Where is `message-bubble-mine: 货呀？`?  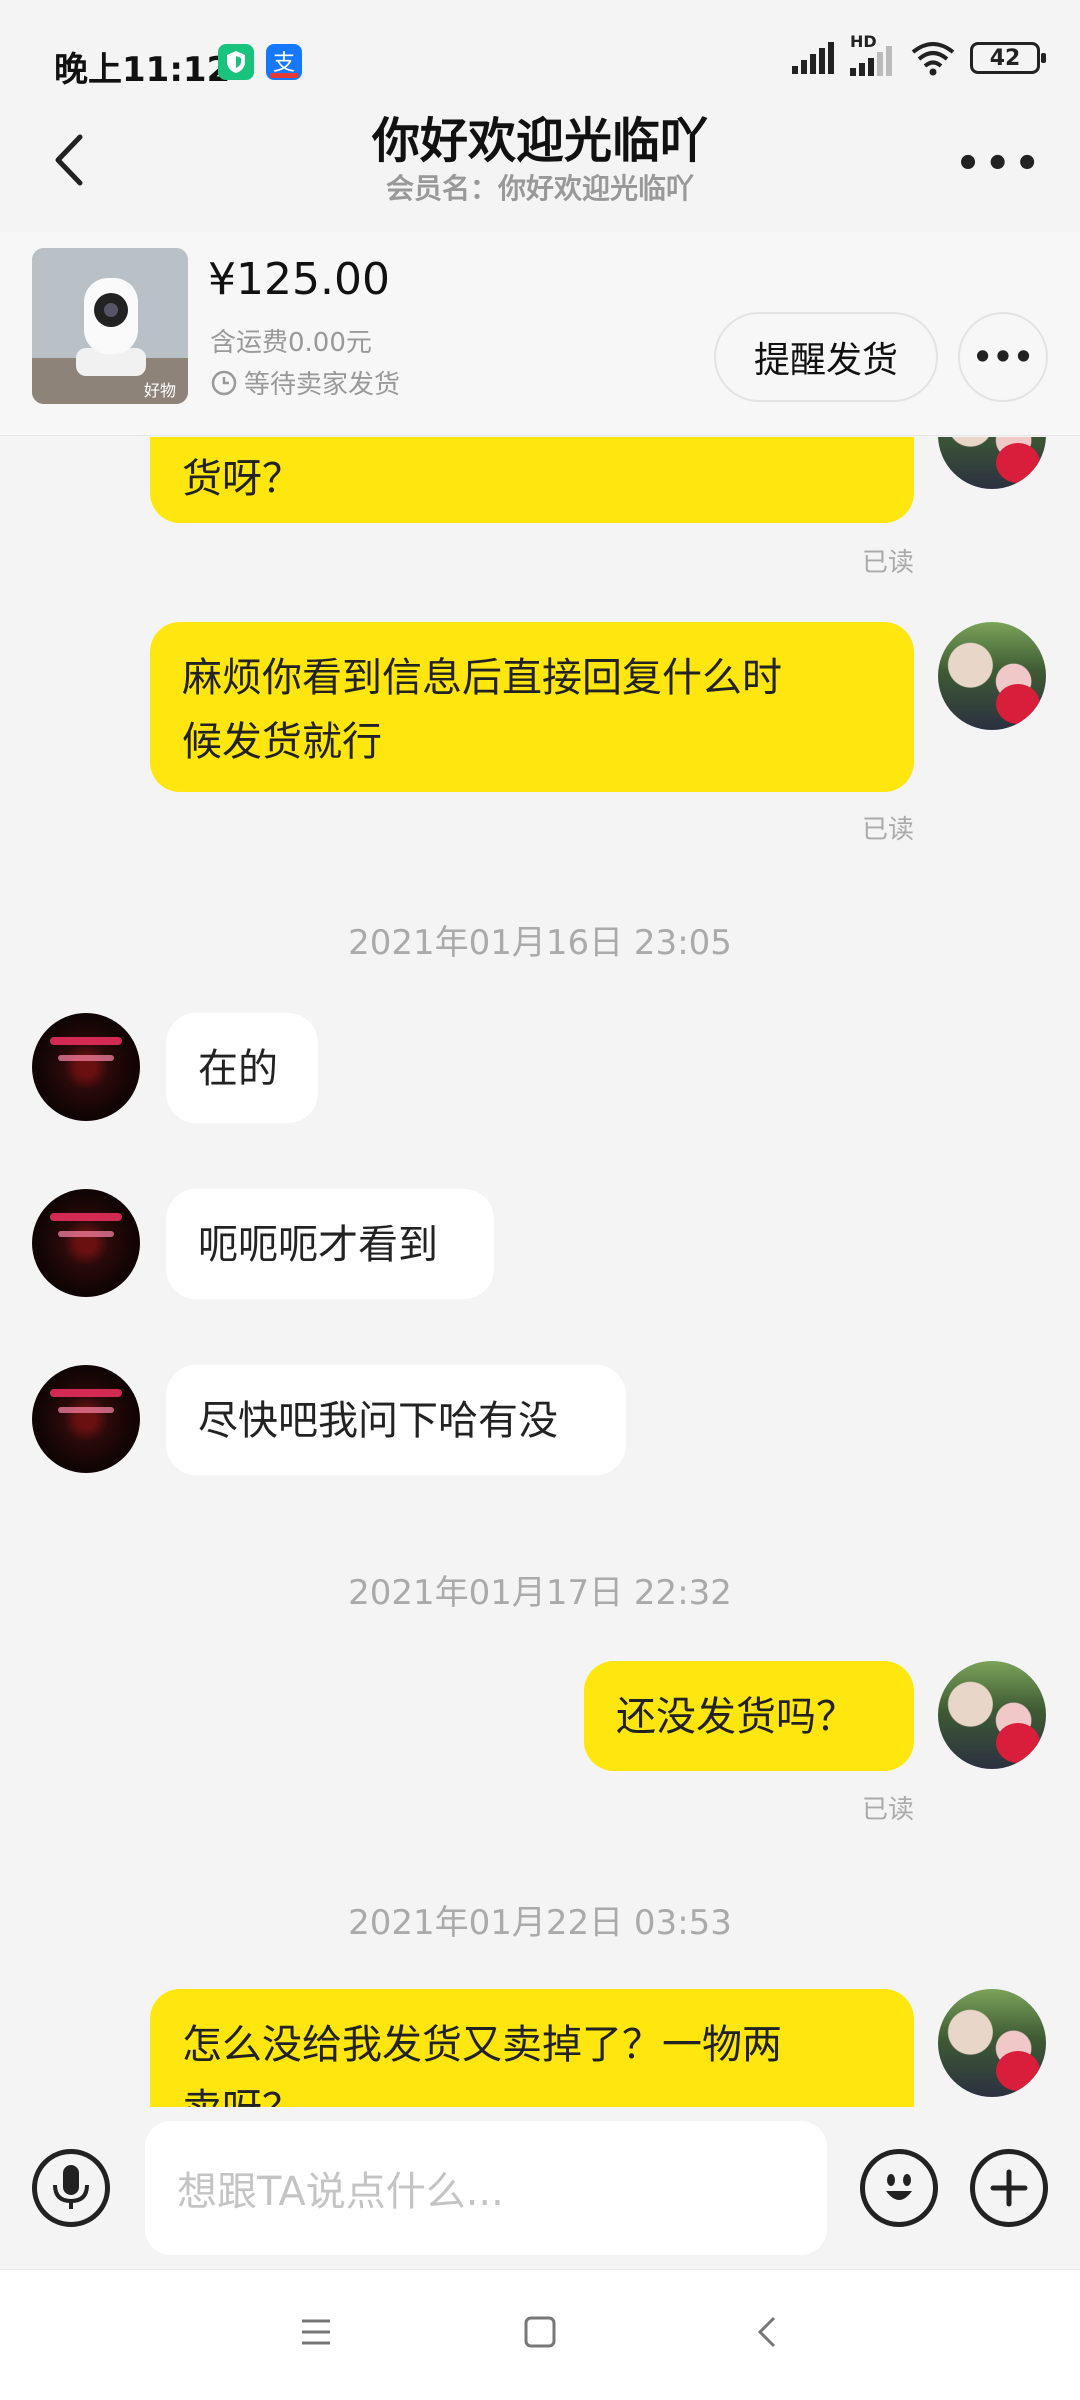 message-bubble-mine: 货呀？ is located at coordinates (532, 480).